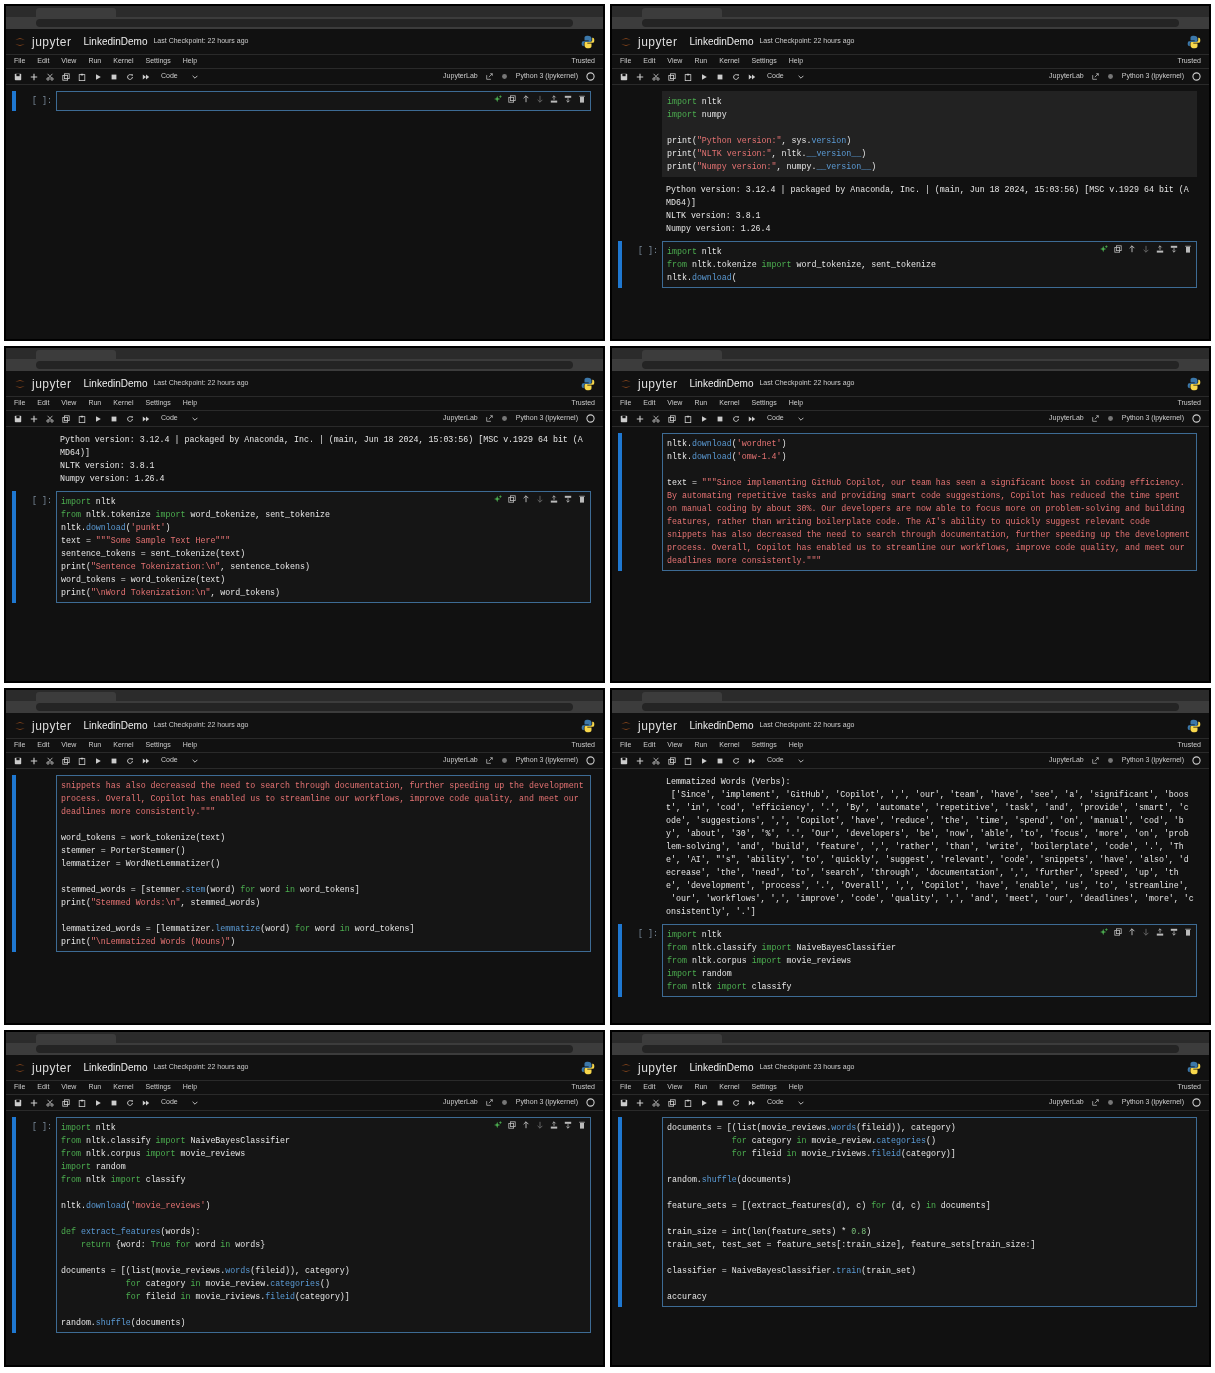 This screenshot has width=1215, height=1373. What do you see at coordinates (929, 960) in the screenshot?
I see `code-editor: import nltk from nltk.classify import NaiveBayesClassifier from nltk.corpus import movie_reviews import random from nltk import classify` at bounding box center [929, 960].